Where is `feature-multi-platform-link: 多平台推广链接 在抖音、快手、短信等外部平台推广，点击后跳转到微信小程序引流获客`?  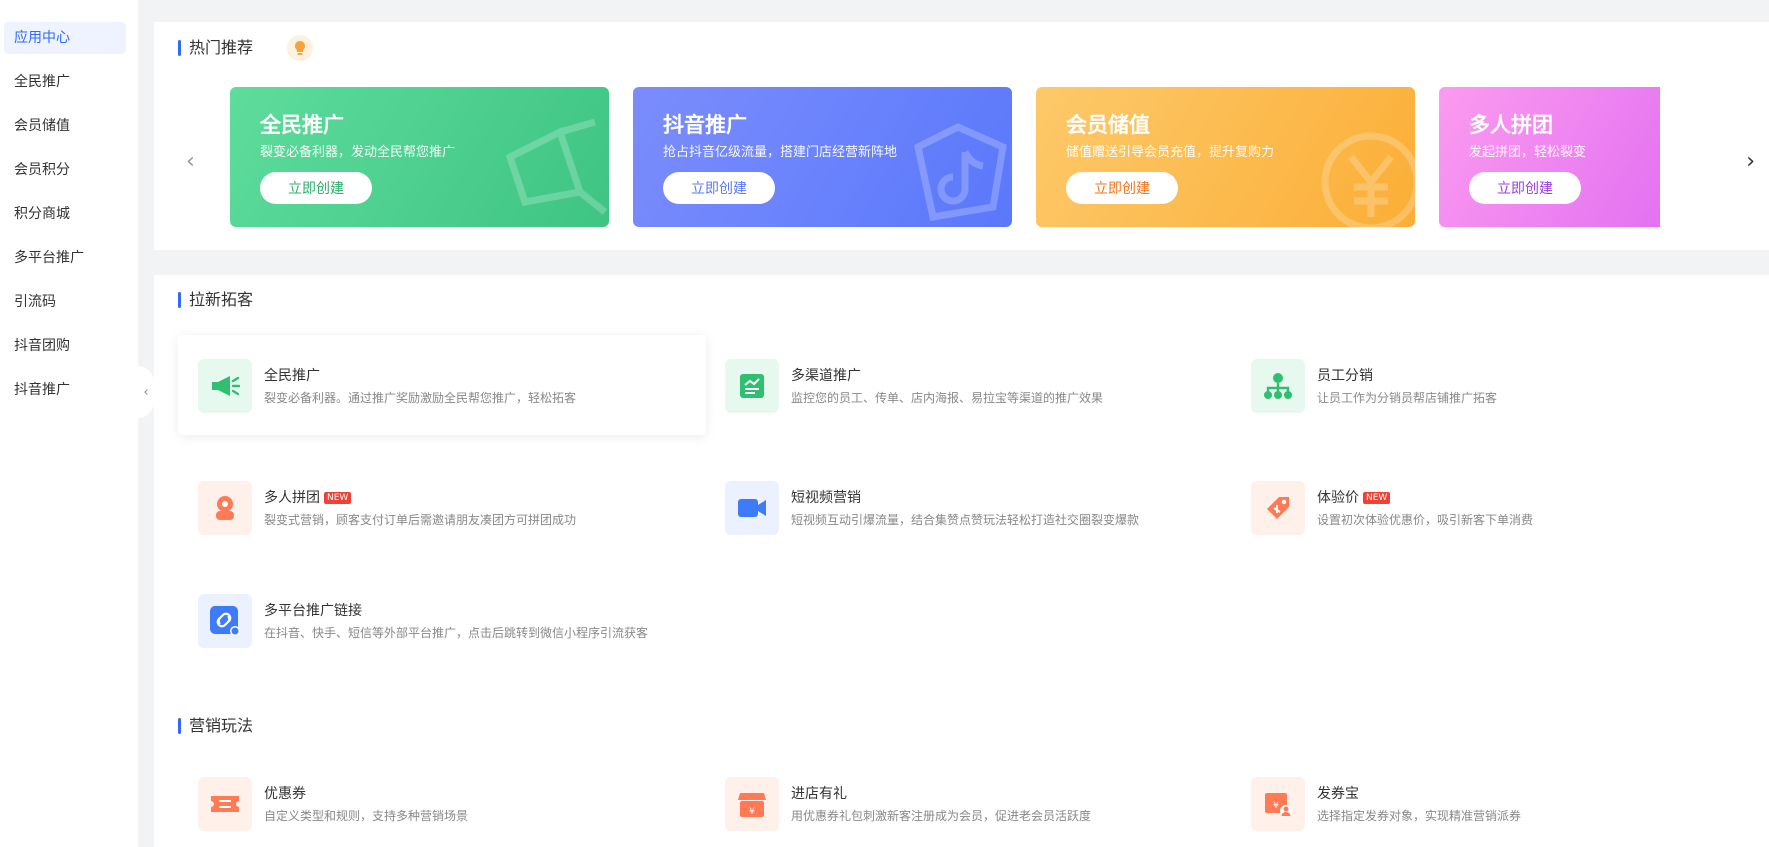
feature-multi-platform-link: 多平台推广链接 在抖音、快手、短信等外部平台推广，点击后跳转到微信小程序引流获客 is located at coordinates (442, 620).